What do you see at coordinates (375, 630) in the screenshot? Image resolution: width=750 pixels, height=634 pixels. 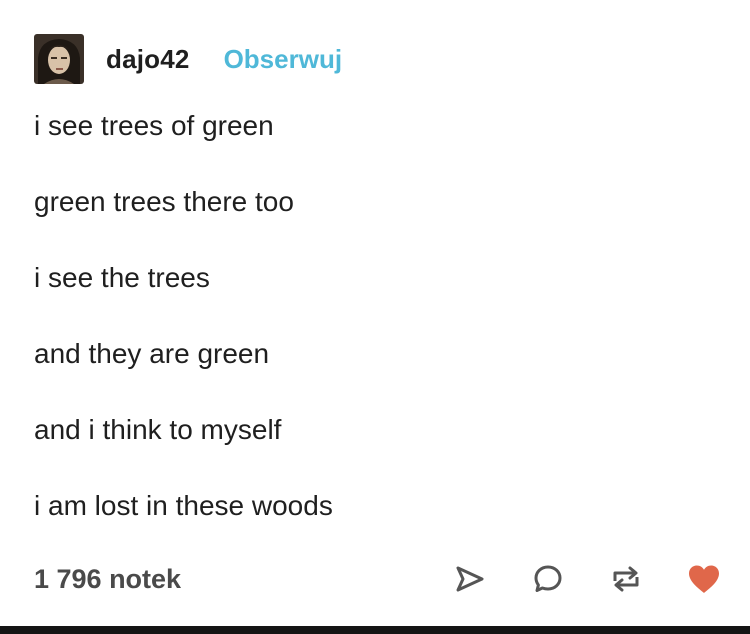 I see `bottom-edge` at bounding box center [375, 630].